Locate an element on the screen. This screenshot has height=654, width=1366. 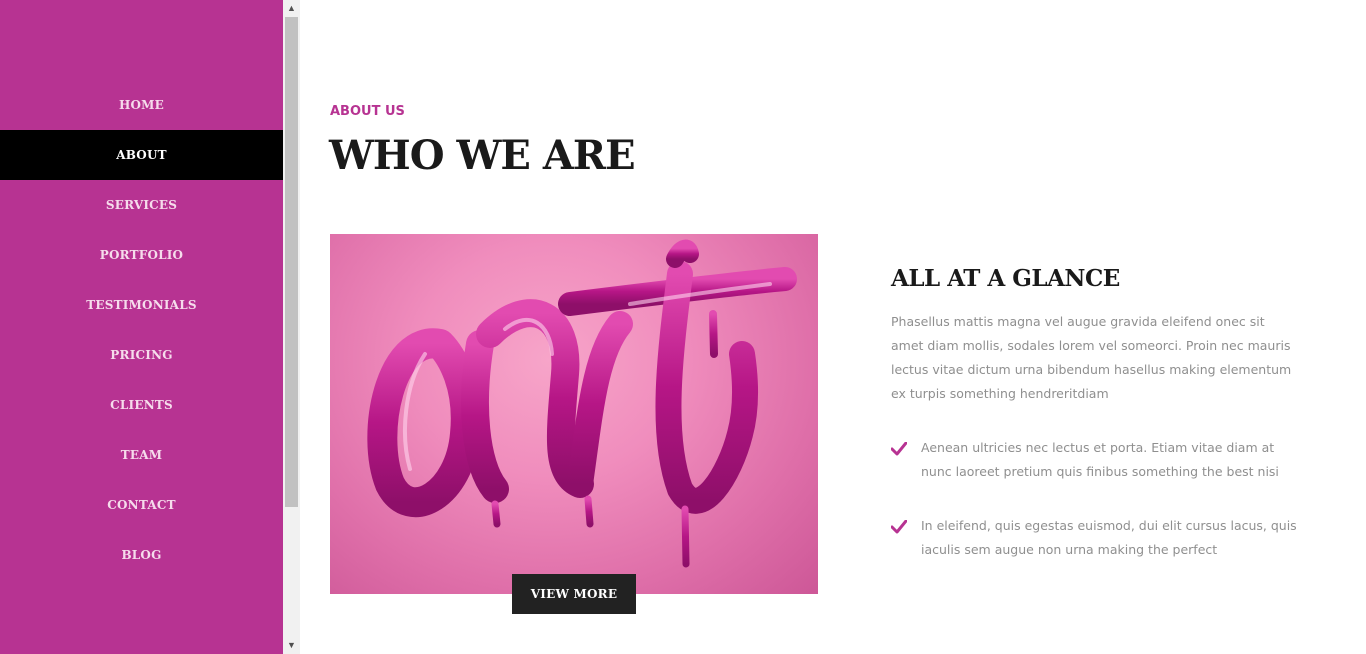
scrollbar-thumb is located at coordinates (291, 262).